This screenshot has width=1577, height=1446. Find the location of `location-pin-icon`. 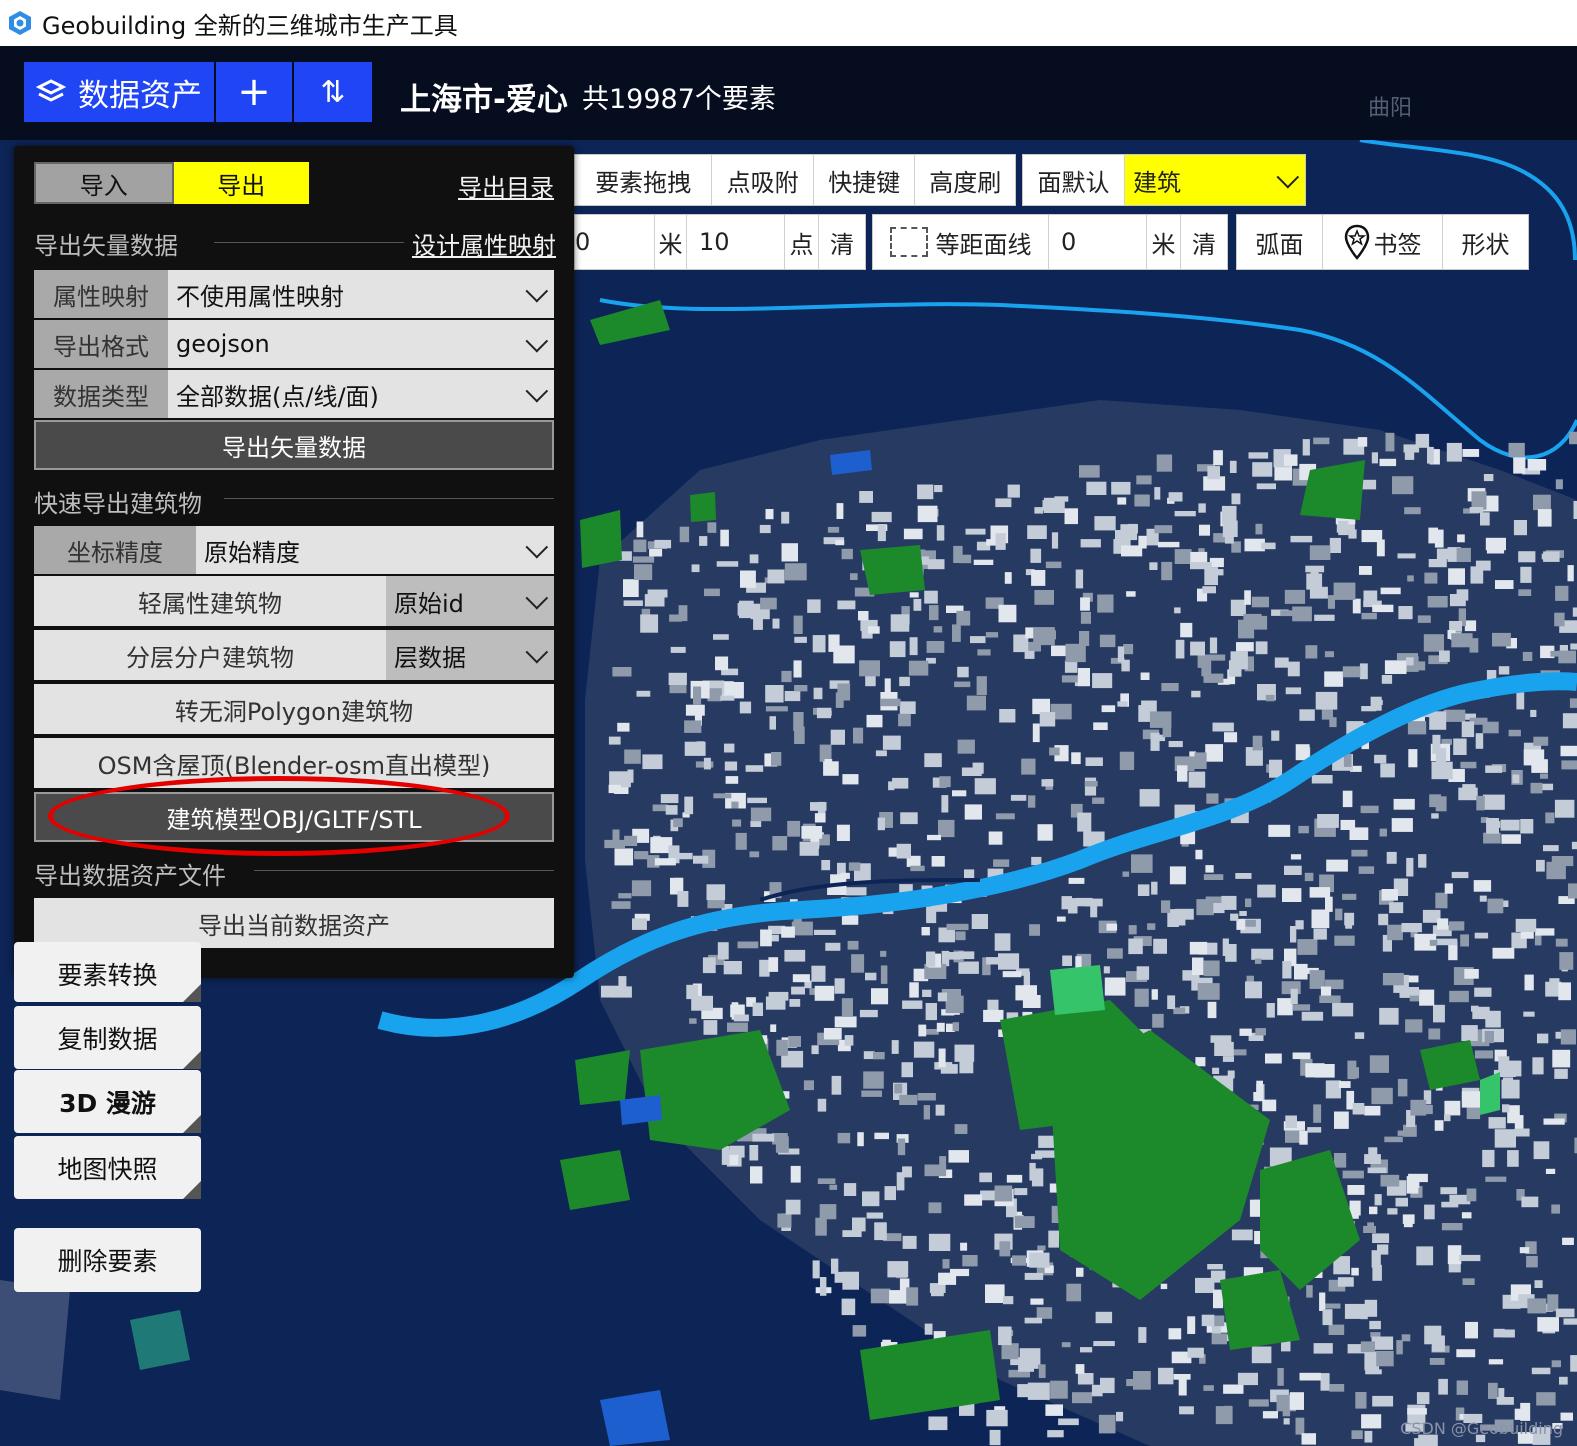

location-pin-icon is located at coordinates (1356, 242).